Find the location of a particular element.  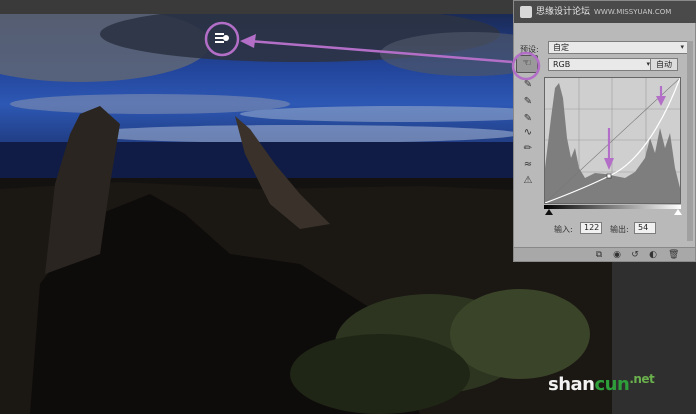

clip-layer-icon: ⧉ is located at coordinates (599, 255).